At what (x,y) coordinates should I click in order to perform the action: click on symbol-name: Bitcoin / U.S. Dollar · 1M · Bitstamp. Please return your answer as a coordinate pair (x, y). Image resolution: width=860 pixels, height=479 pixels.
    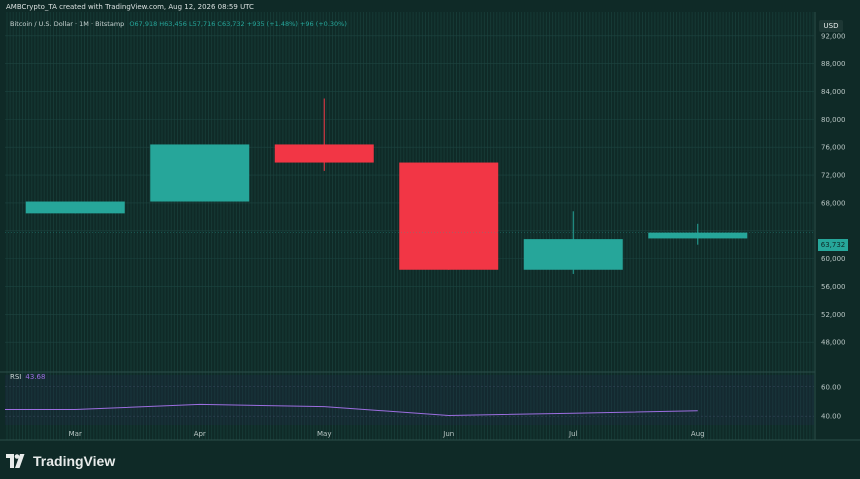
    Looking at the image, I should click on (67, 24).